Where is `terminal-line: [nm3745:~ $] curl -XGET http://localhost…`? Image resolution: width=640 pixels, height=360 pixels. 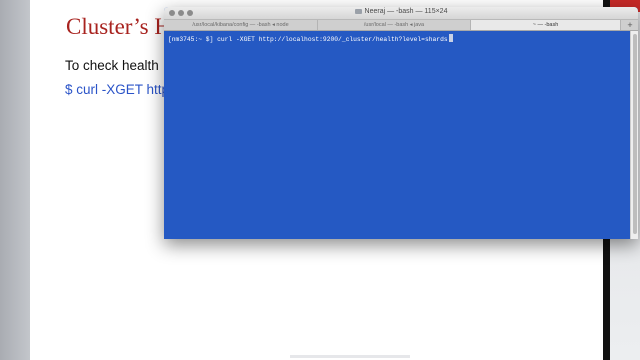 terminal-line: [nm3745:~ $] curl -XGET http://localhost… is located at coordinates (310, 38).